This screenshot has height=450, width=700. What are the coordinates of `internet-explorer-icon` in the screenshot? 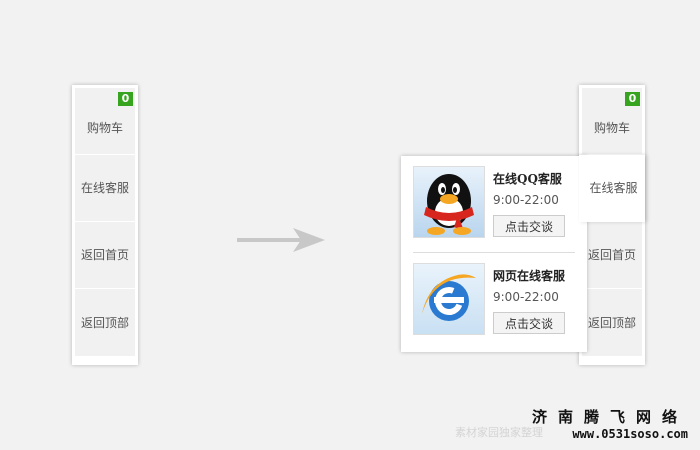 It's located at (449, 299).